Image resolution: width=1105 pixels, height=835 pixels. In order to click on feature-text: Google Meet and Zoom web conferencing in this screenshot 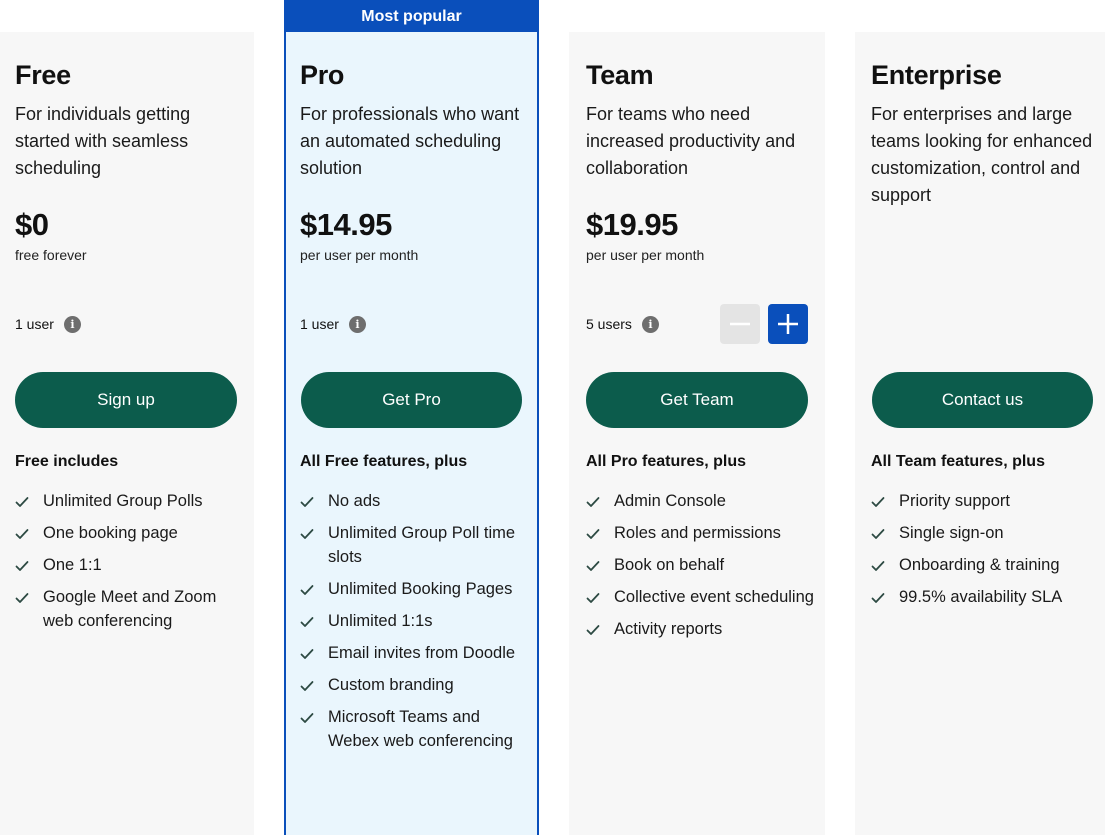, I will do `click(130, 609)`.